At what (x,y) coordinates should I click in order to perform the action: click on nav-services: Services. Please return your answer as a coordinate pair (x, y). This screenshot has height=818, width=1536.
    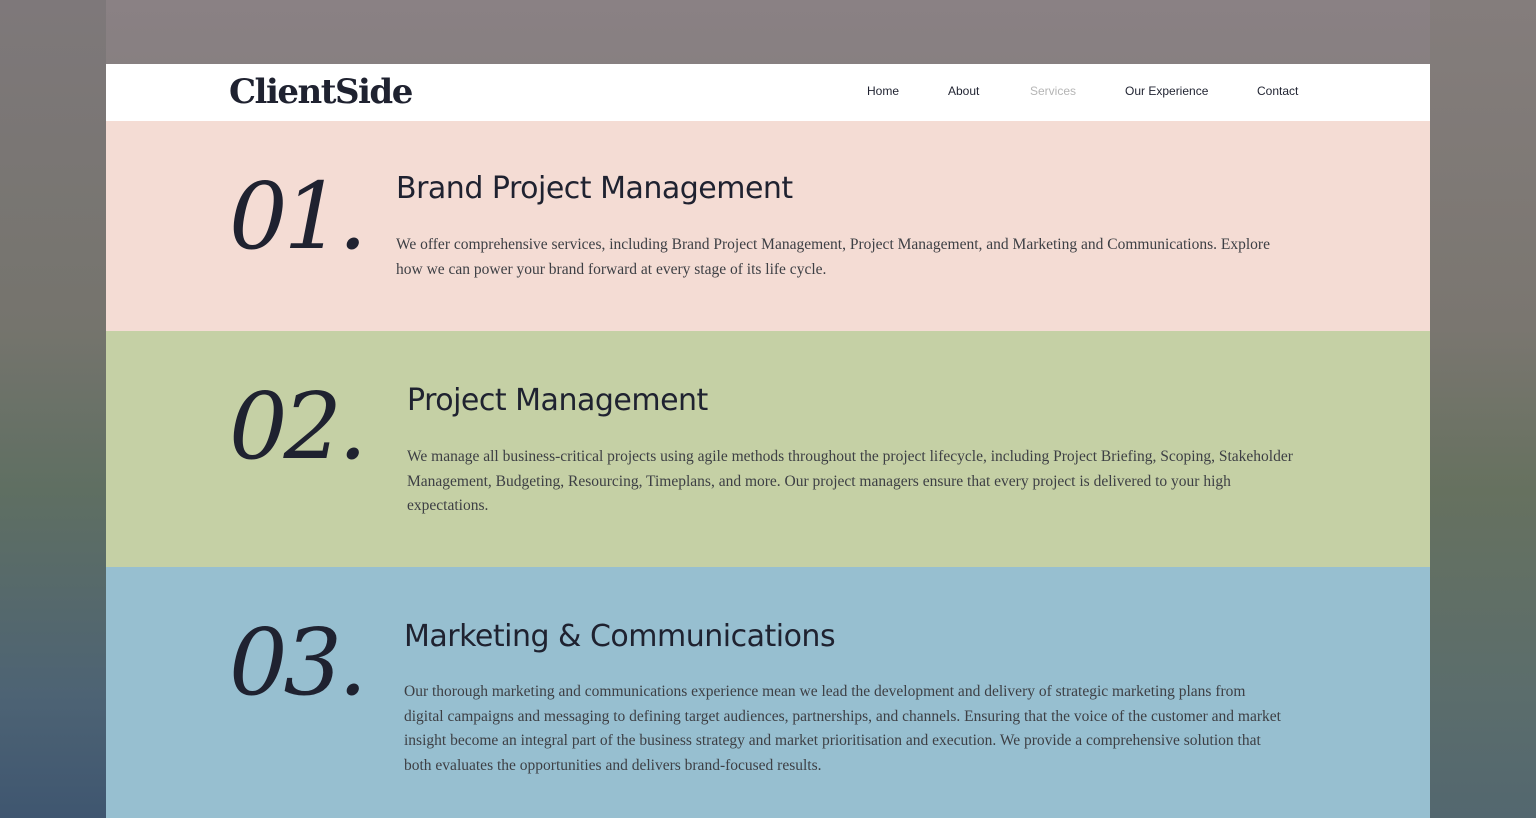
    Looking at the image, I should click on (1053, 91).